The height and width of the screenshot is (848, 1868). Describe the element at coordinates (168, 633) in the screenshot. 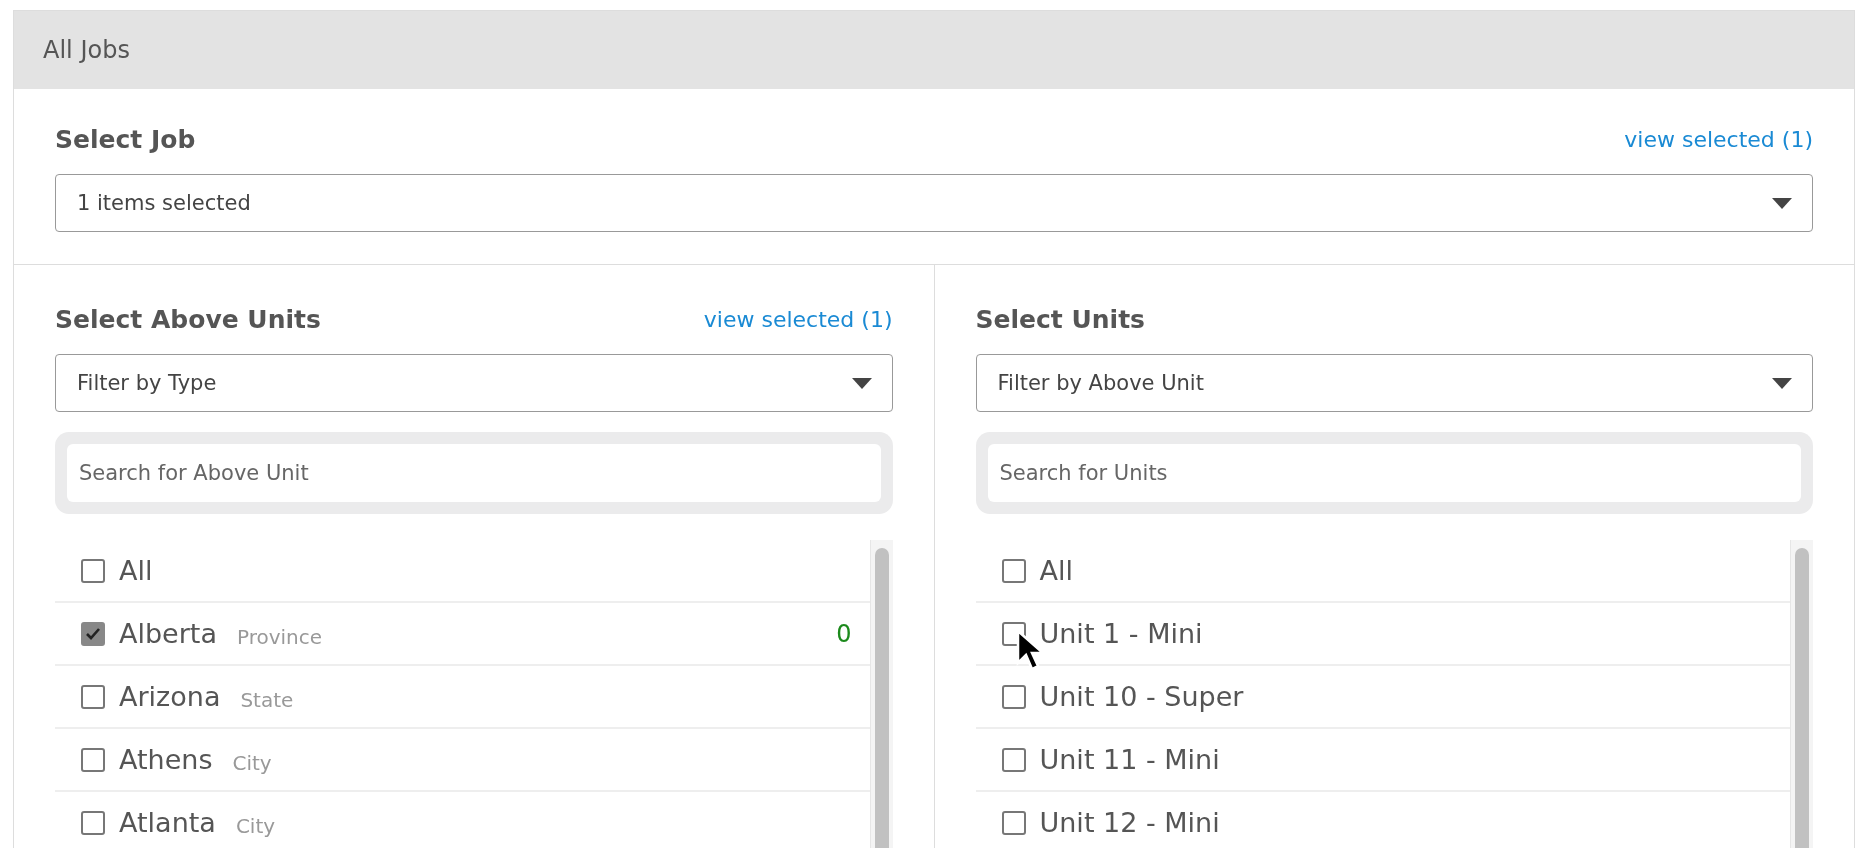

I see `item-name: Alberta` at that location.